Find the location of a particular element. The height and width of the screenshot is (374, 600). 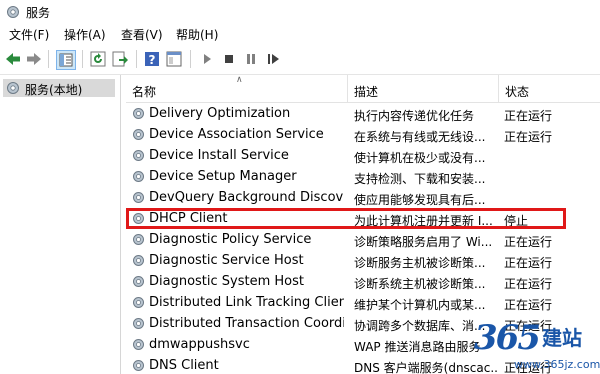

service-row: DHCP Client 为此计算机注册并更新 I... 停止 is located at coordinates (363, 218).